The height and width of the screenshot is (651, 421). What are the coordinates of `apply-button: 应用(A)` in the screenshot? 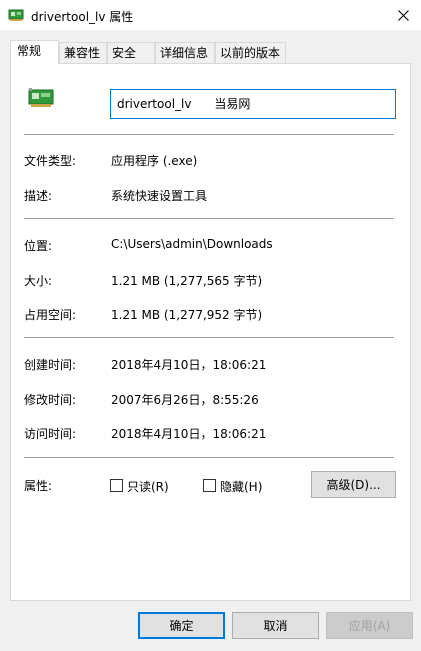 It's located at (369, 625).